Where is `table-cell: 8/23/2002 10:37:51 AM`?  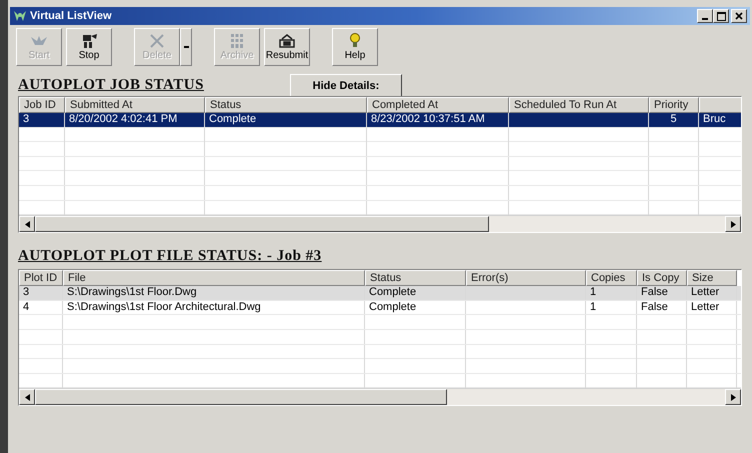
table-cell: 8/23/2002 10:37:51 AM is located at coordinates (428, 119).